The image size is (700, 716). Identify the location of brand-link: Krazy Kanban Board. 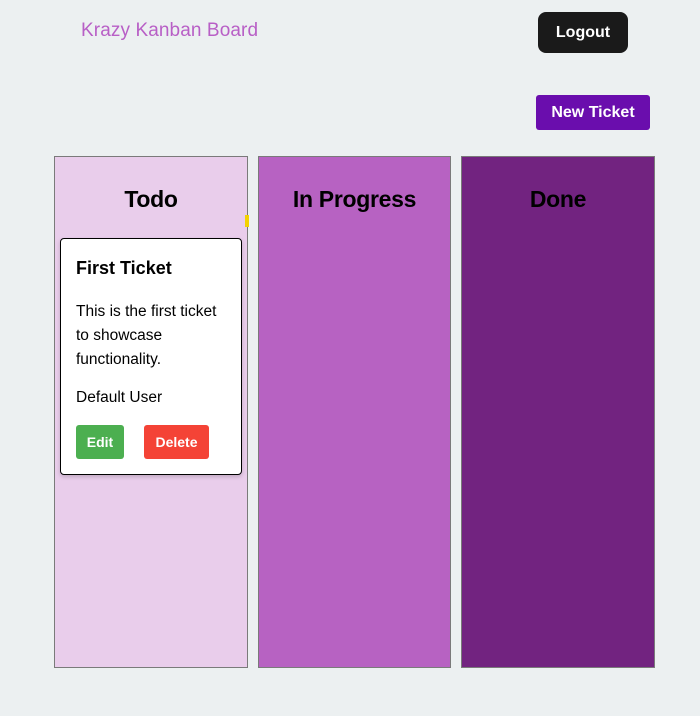
(169, 31).